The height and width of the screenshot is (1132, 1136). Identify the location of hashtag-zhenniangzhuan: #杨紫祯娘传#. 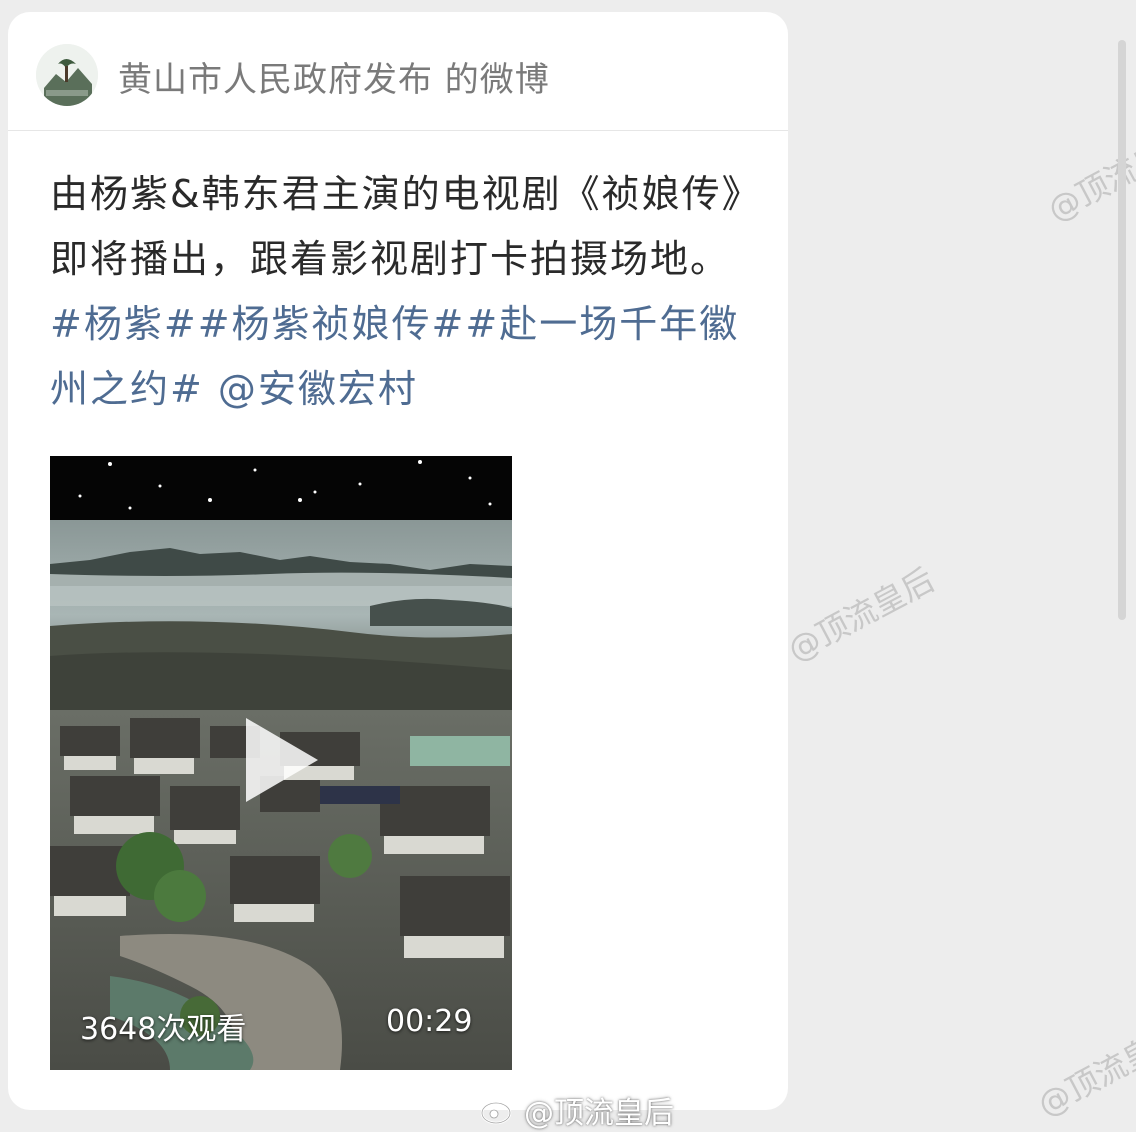
(332, 324).